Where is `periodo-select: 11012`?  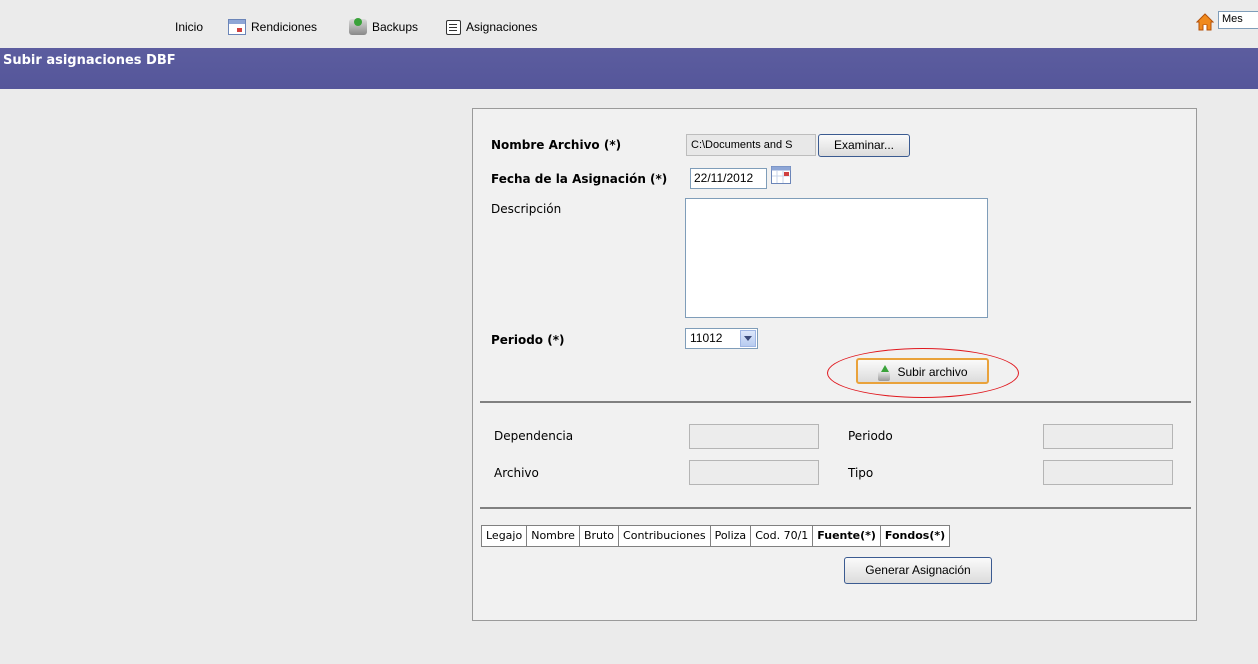
periodo-select: 11012 is located at coordinates (721, 338).